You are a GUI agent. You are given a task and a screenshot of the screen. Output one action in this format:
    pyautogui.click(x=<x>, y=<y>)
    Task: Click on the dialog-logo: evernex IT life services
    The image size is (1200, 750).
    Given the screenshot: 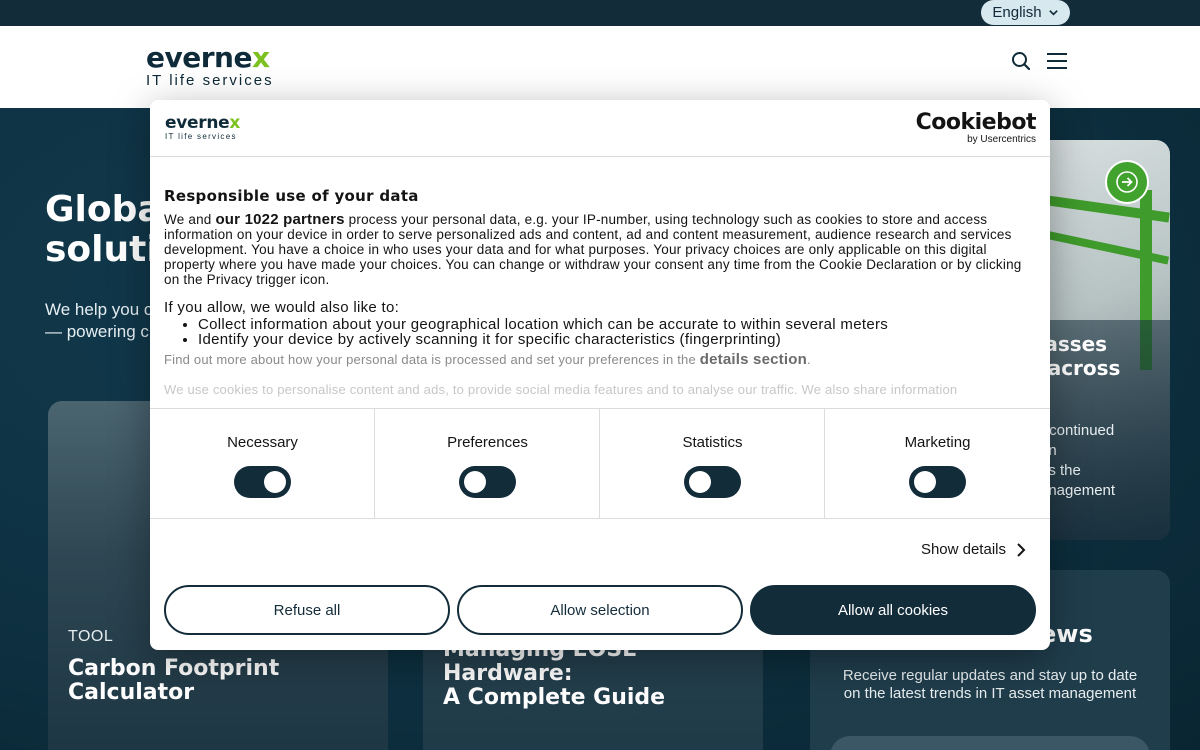 What is the action you would take?
    pyautogui.click(x=202, y=128)
    